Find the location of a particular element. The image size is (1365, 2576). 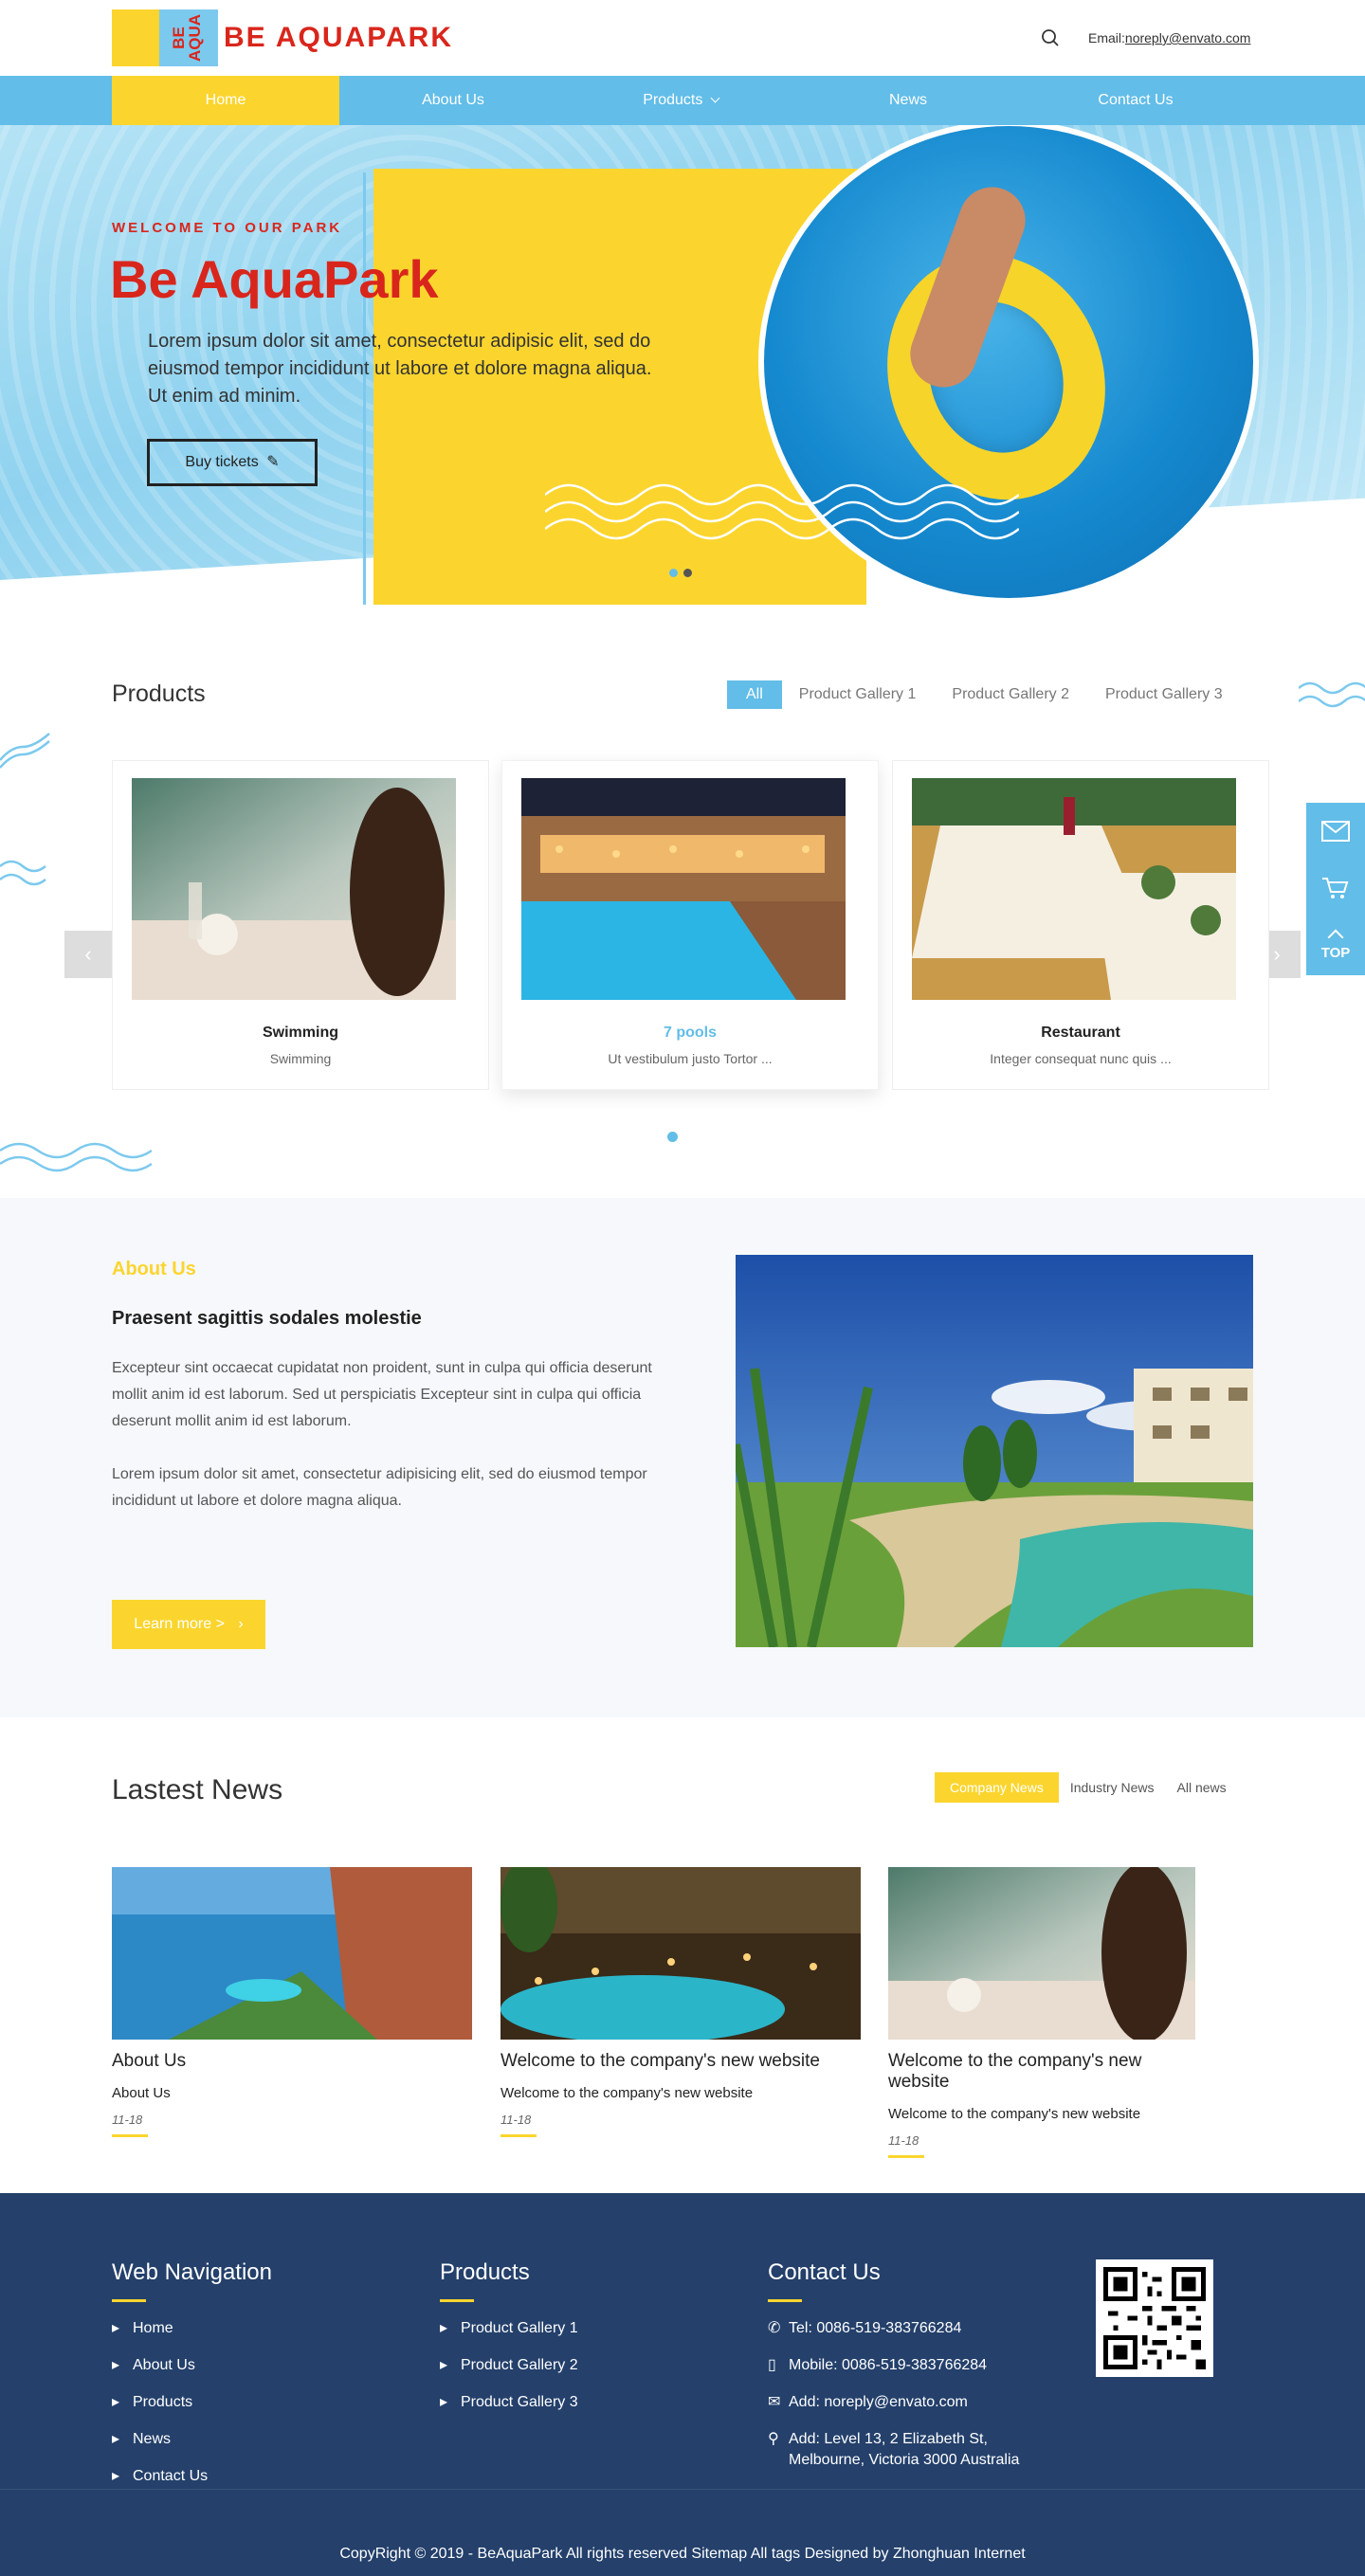

nav-home: Home is located at coordinates (225, 100).